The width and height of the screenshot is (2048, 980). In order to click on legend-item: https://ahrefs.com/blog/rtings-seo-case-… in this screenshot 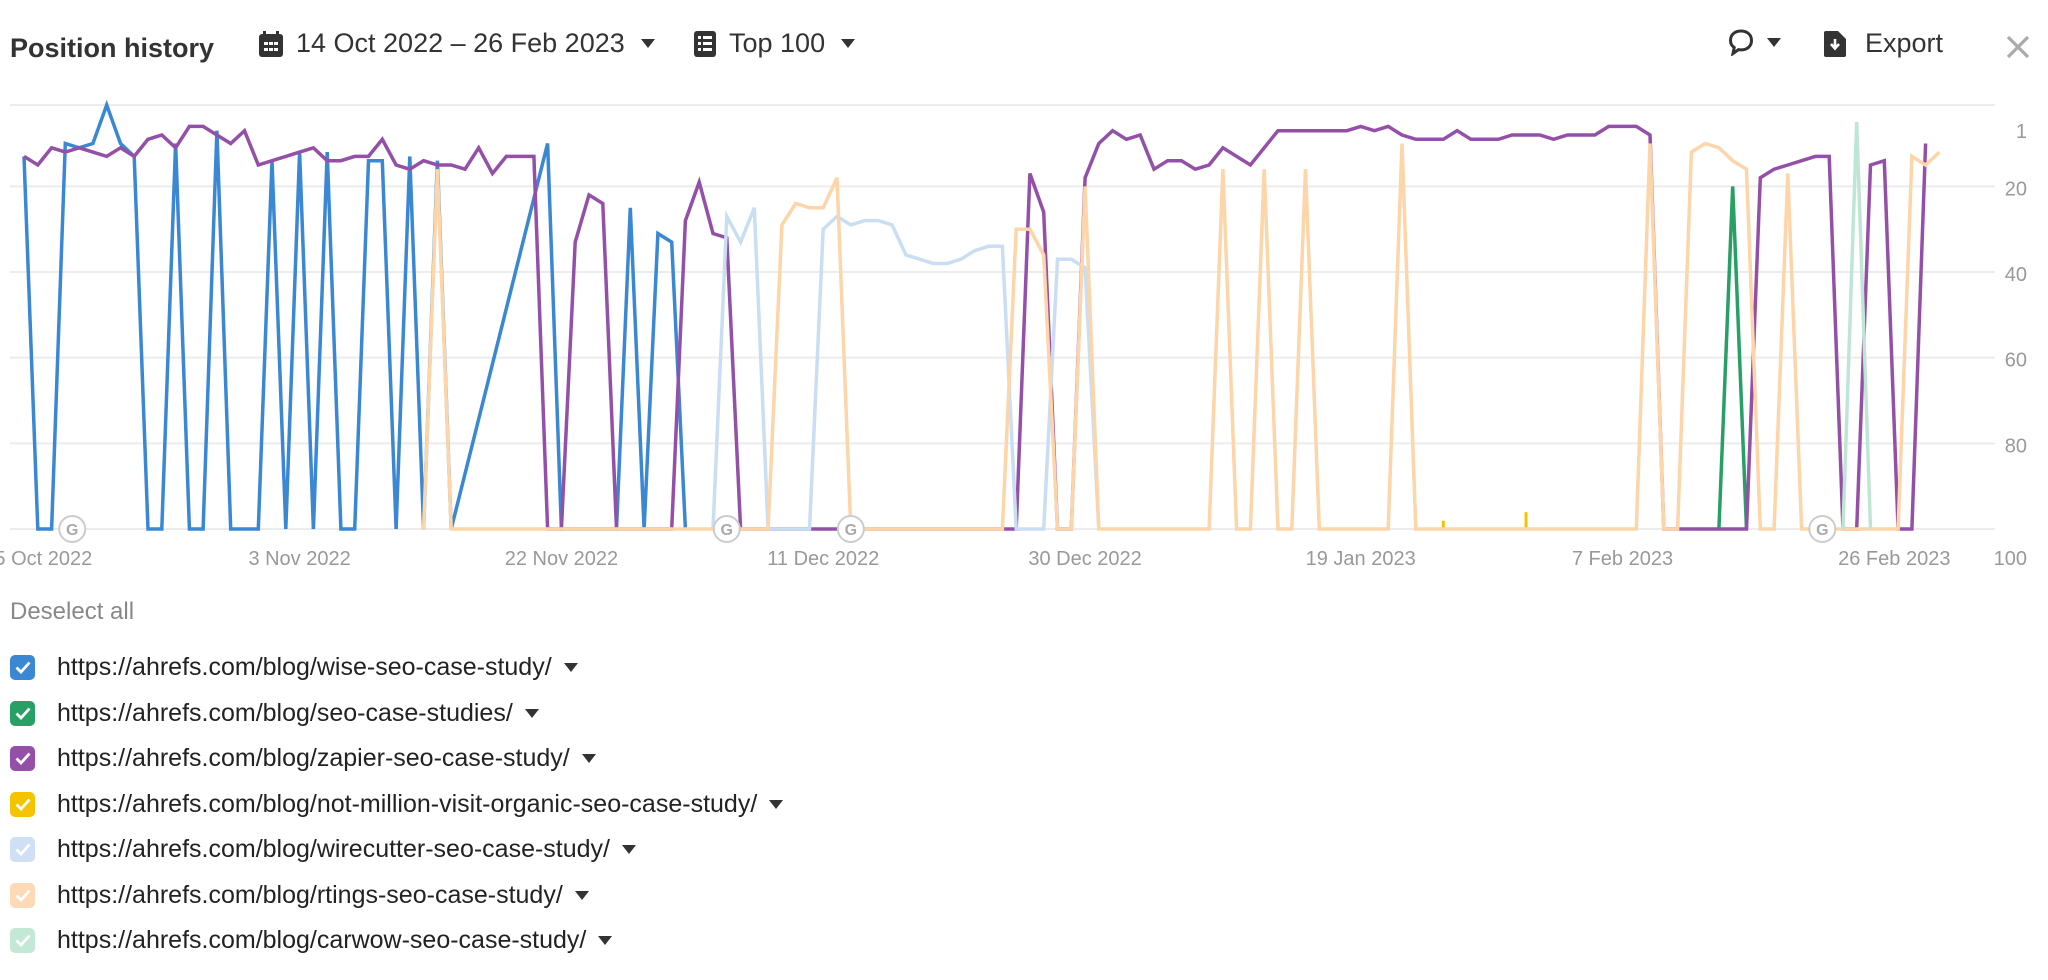, I will do `click(396, 896)`.